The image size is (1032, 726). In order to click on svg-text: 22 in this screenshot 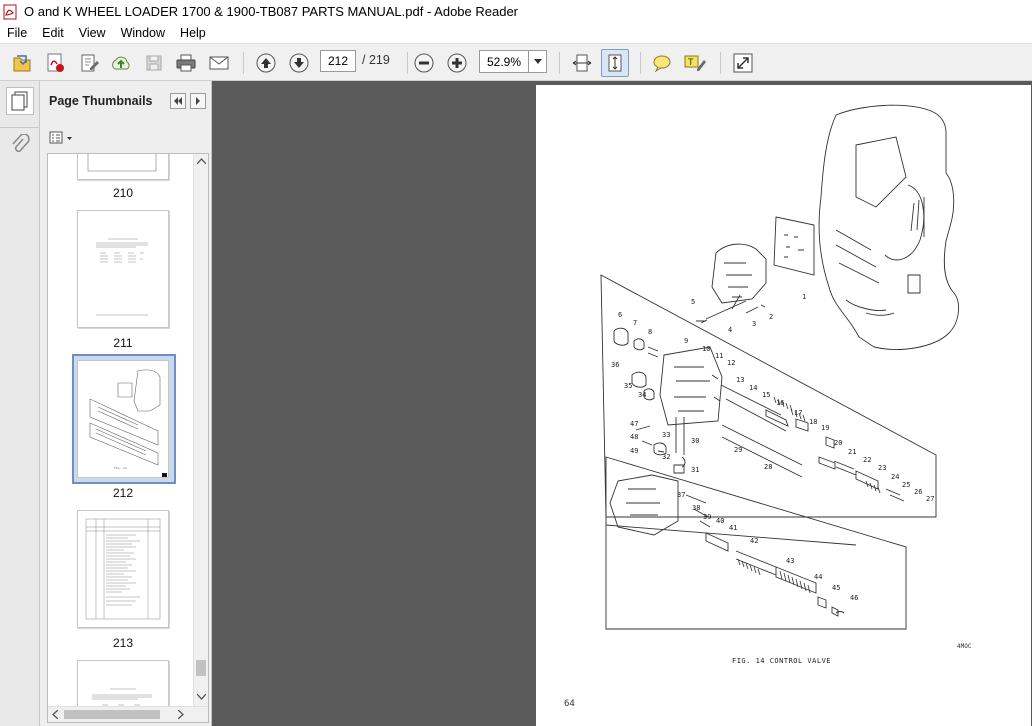, I will do `click(867, 460)`.